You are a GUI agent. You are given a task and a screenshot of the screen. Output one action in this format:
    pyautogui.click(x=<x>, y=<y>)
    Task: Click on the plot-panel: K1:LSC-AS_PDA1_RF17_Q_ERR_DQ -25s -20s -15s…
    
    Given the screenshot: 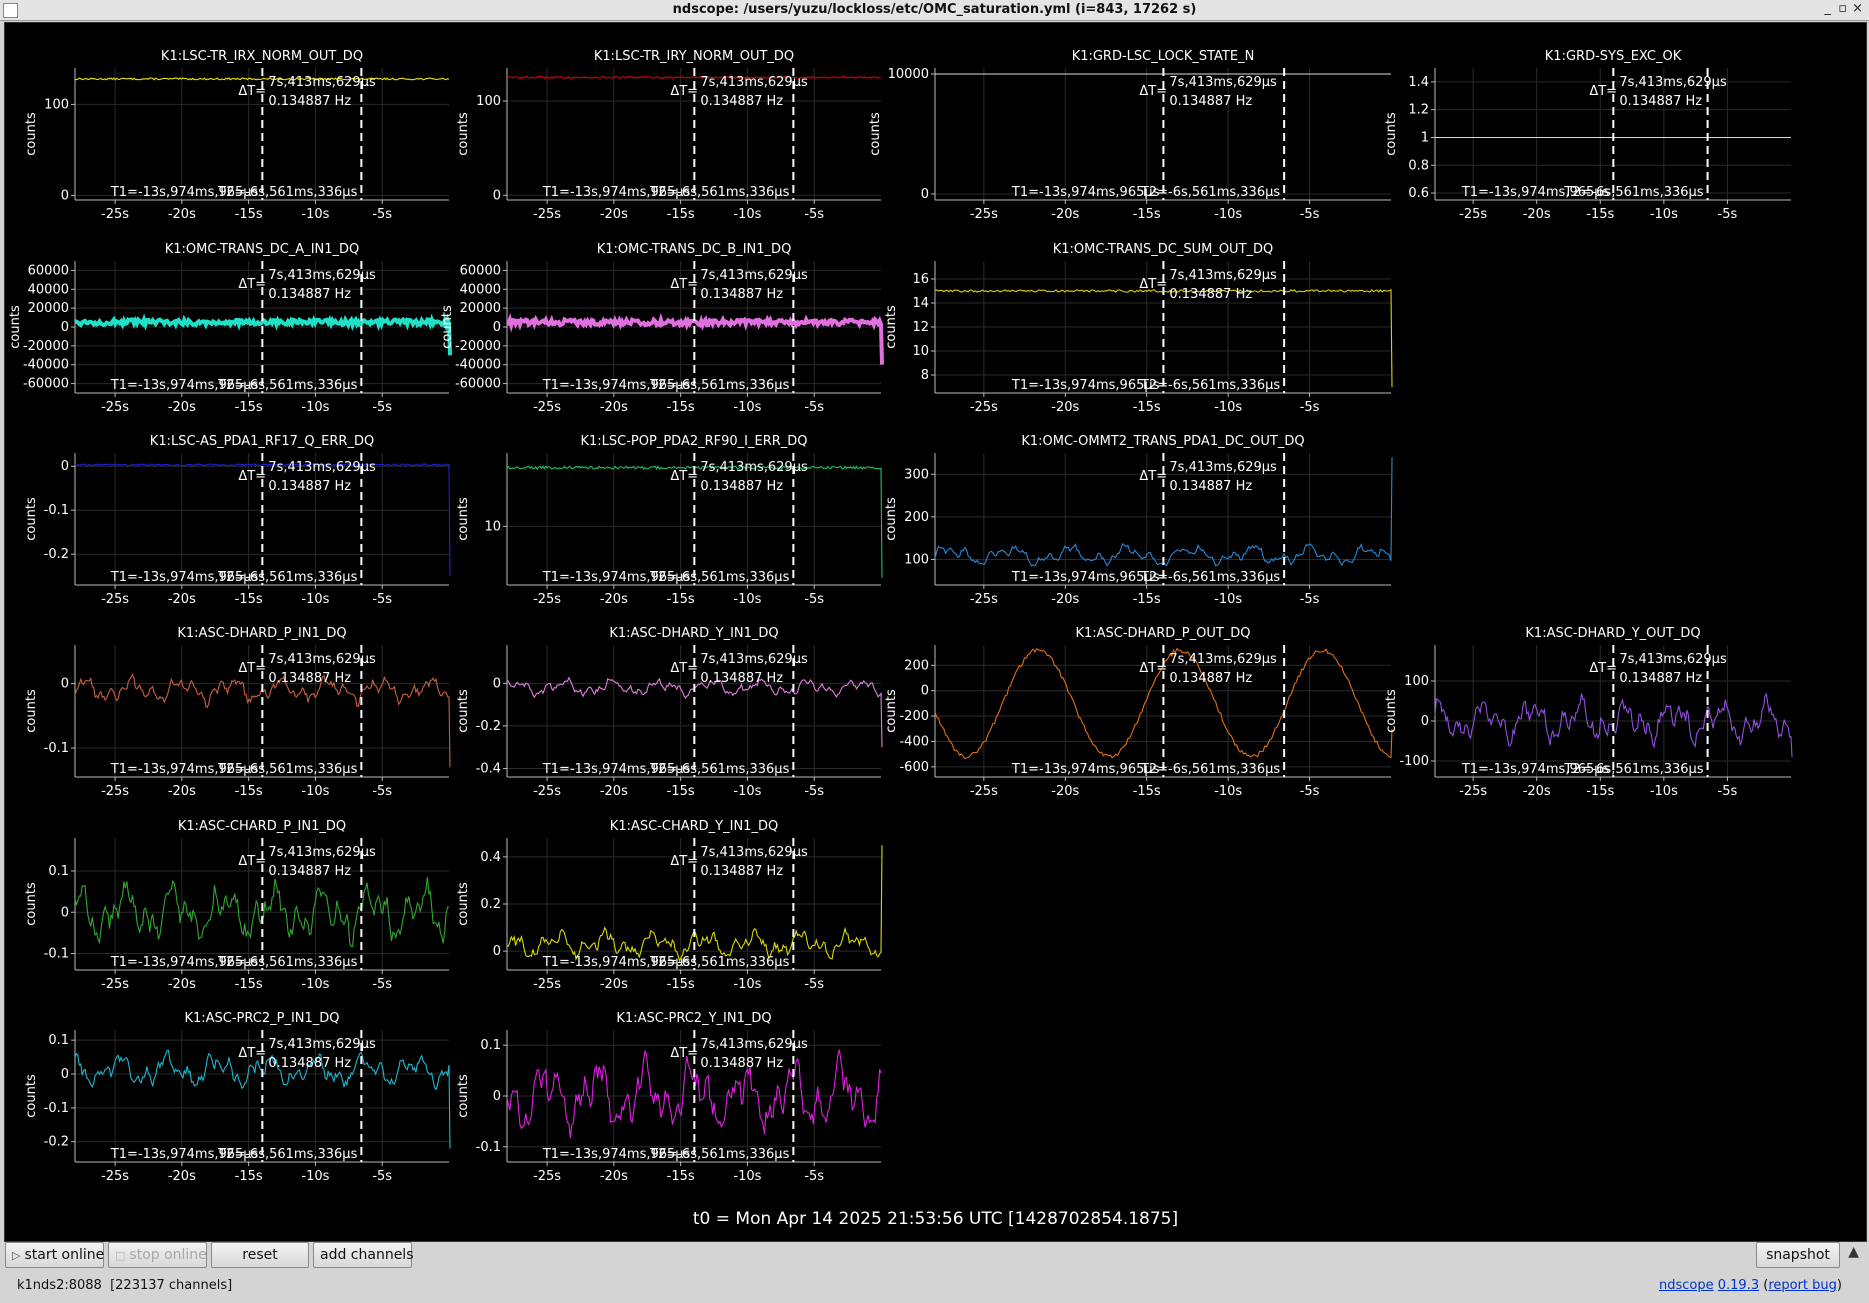 What is the action you would take?
    pyautogui.click(x=237, y=520)
    